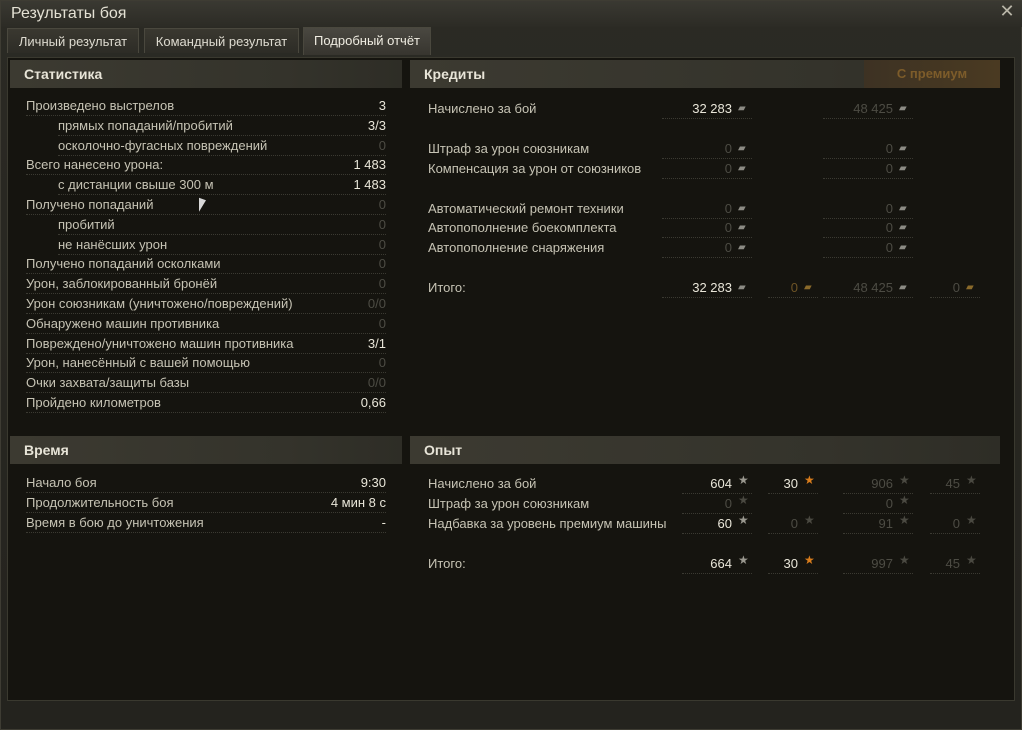  Describe the element at coordinates (956, 523) in the screenshot. I see `premium-free-xp-value: 0` at that location.